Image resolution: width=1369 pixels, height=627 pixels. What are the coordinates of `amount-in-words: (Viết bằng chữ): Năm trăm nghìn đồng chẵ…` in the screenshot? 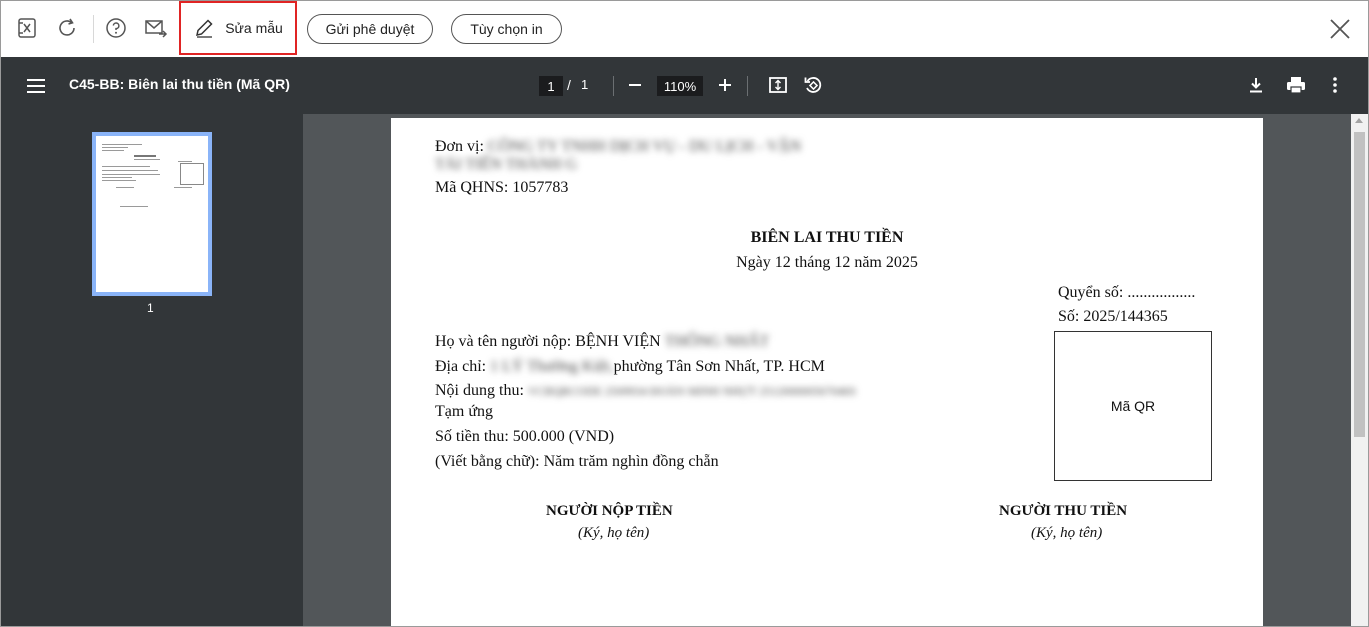 It's located at (577, 461).